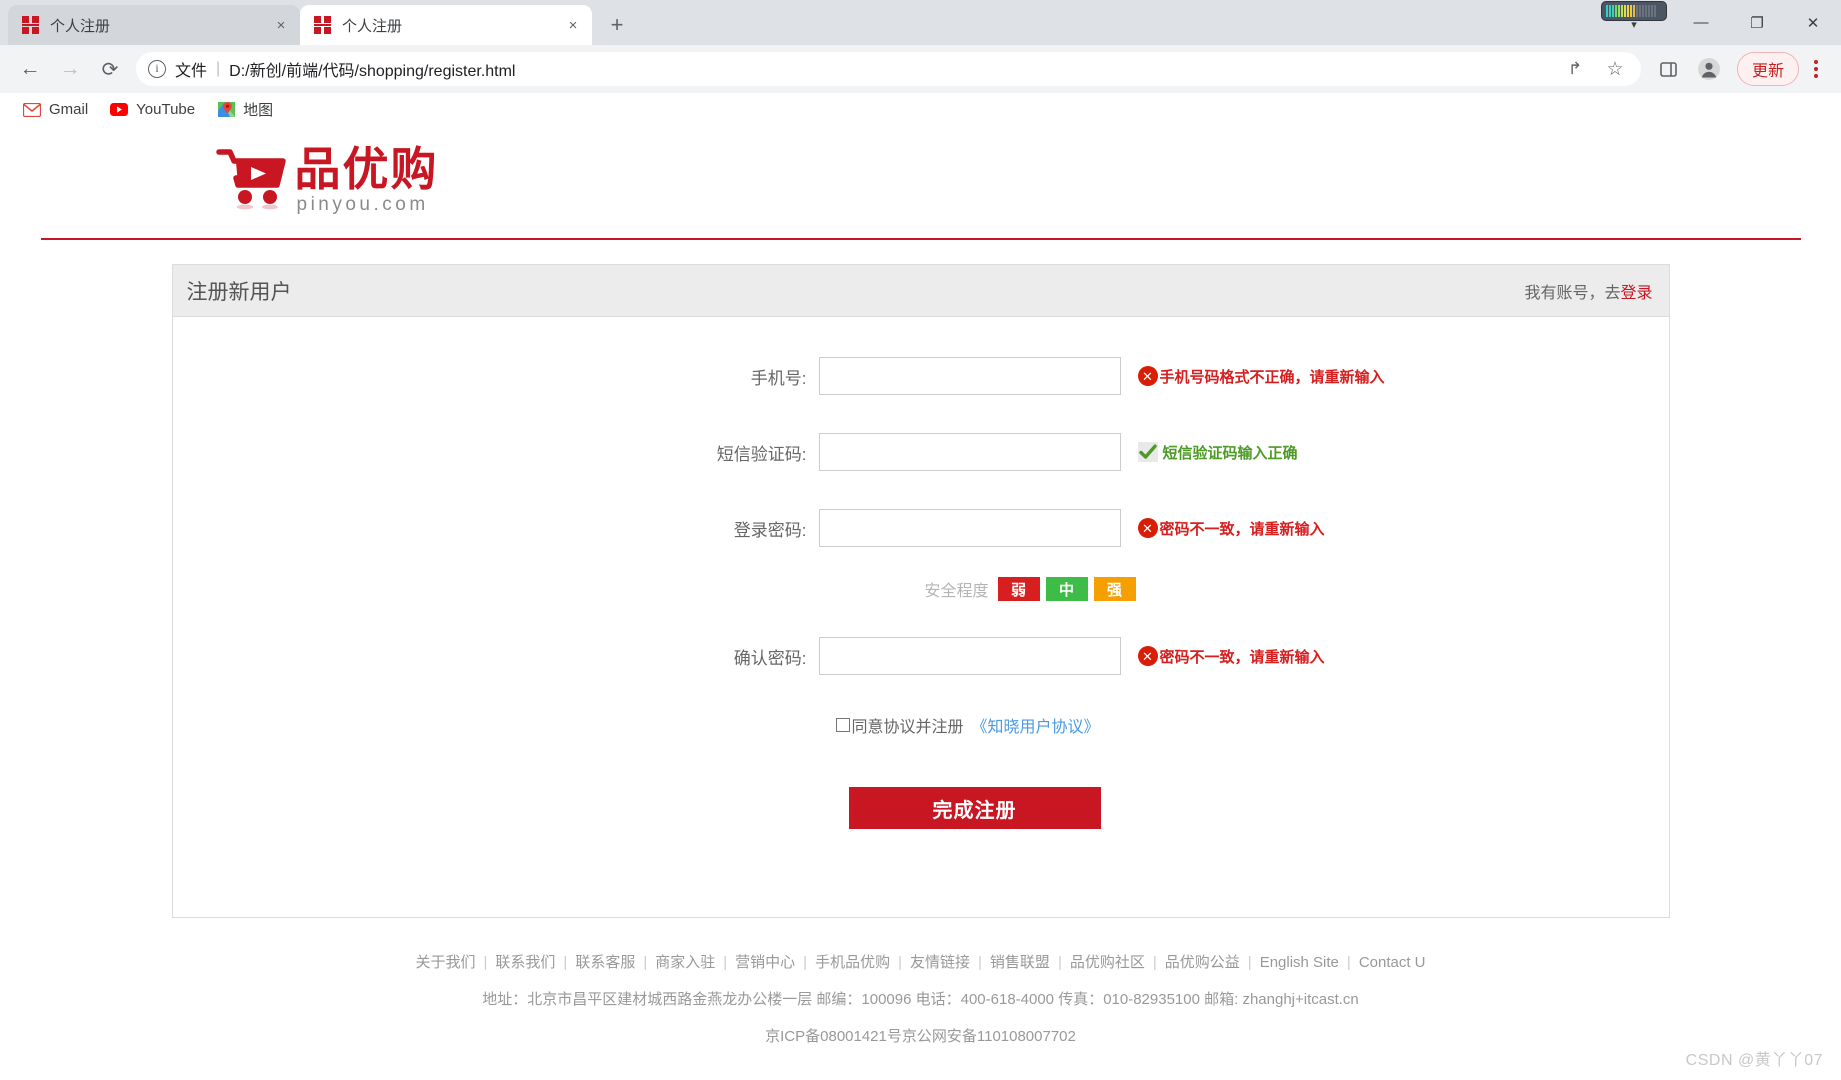 This screenshot has height=1080, width=1841. I want to click on sms-code-input, so click(969, 452).